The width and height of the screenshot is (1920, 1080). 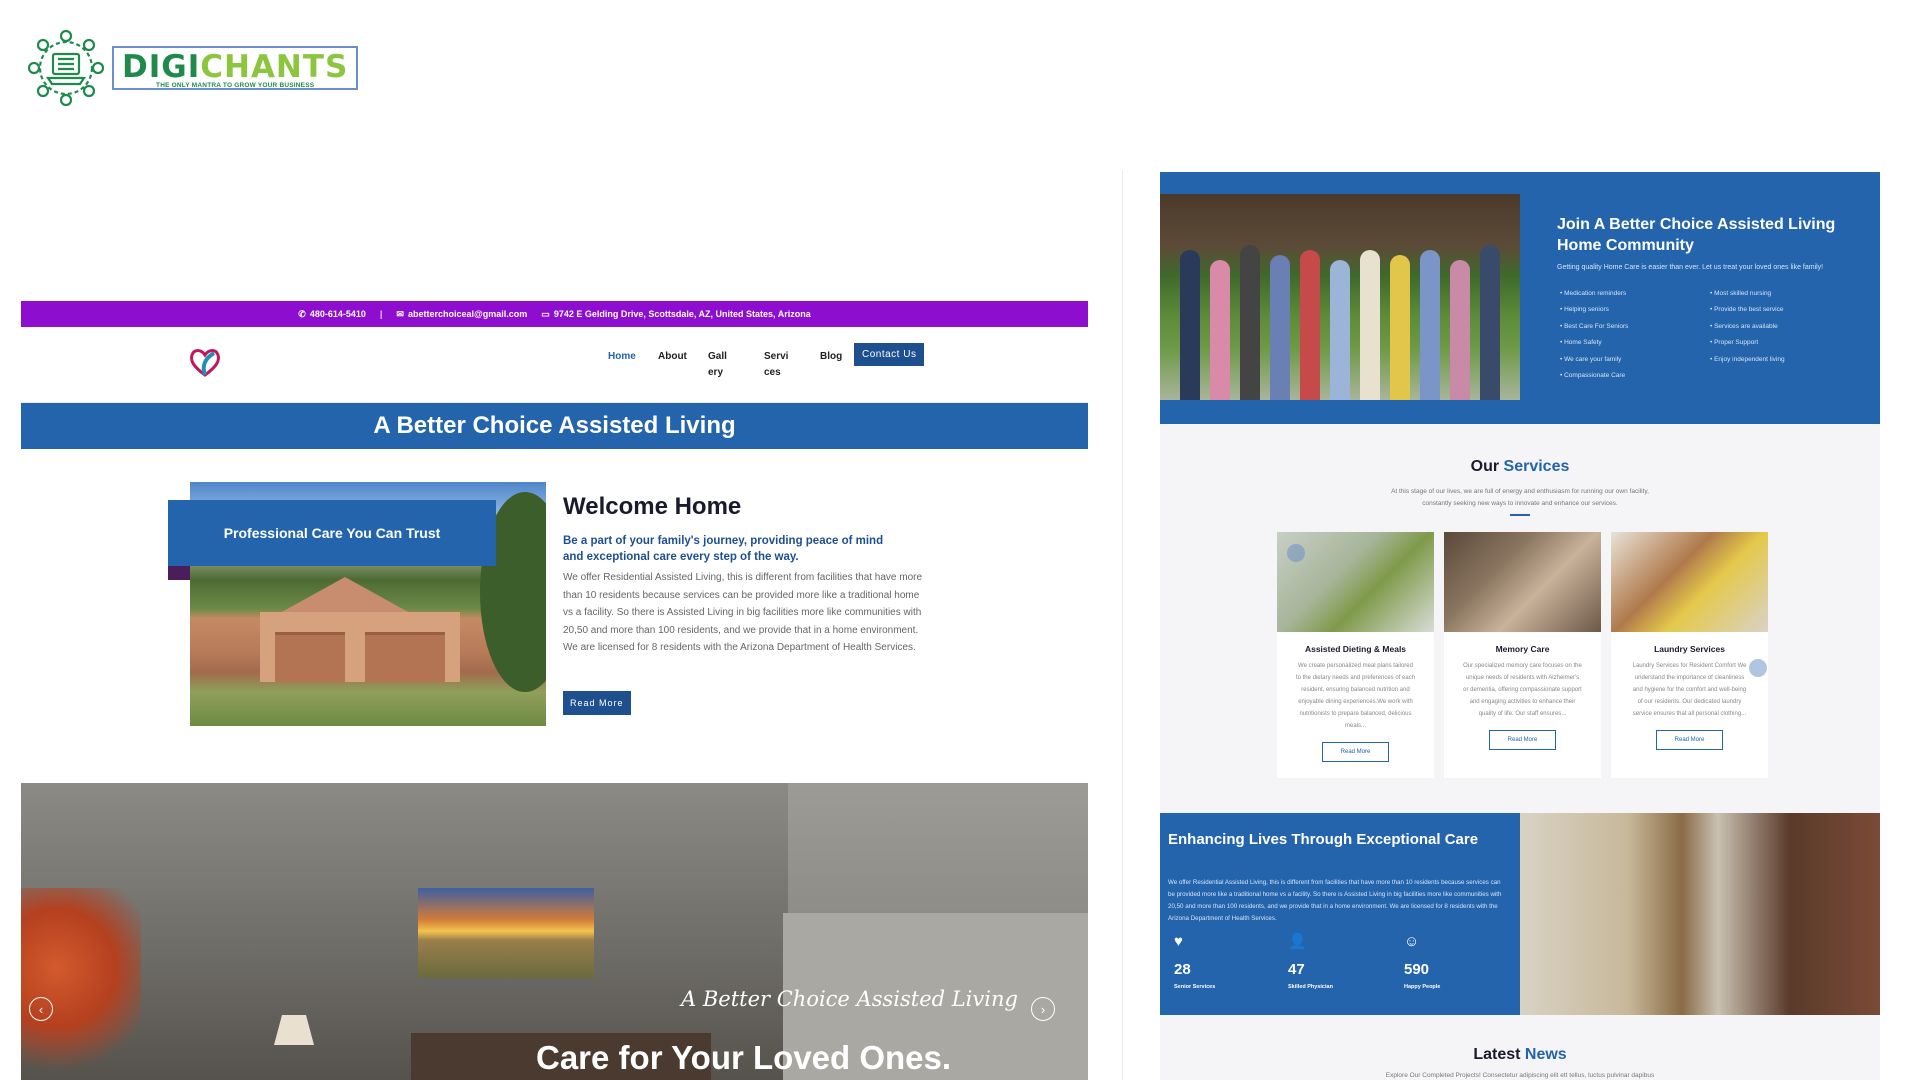 What do you see at coordinates (633, 354) in the screenshot?
I see `nav-home: Home` at bounding box center [633, 354].